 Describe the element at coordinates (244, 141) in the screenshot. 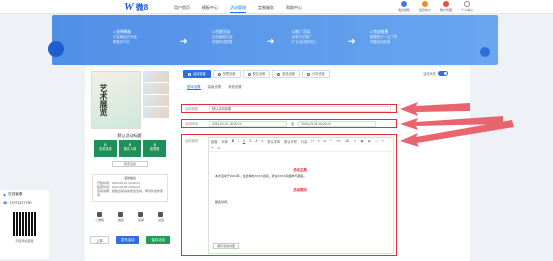

I see `underline-icon: U` at that location.